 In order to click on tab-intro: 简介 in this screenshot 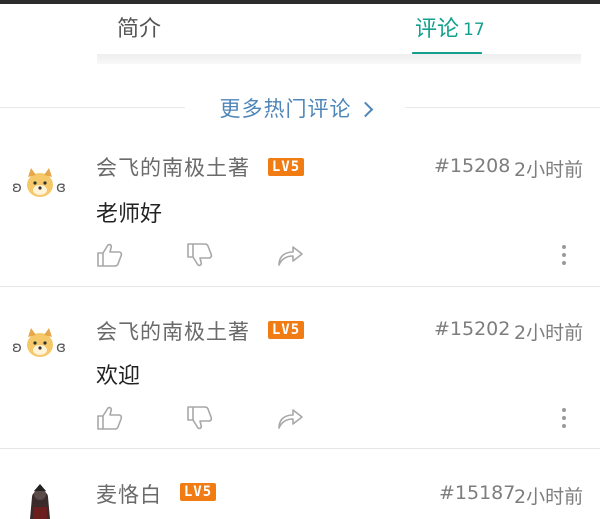, I will do `click(139, 30)`.